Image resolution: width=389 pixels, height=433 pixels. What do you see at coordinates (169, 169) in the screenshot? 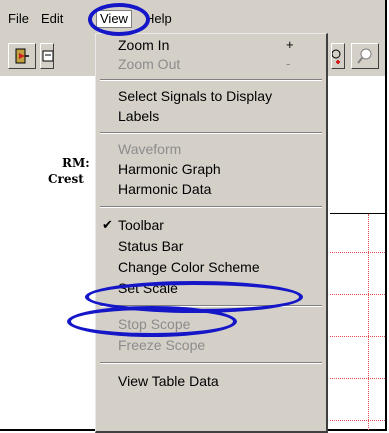
I see `menu-item-harmonic-graph: Harmonic Graph` at bounding box center [169, 169].